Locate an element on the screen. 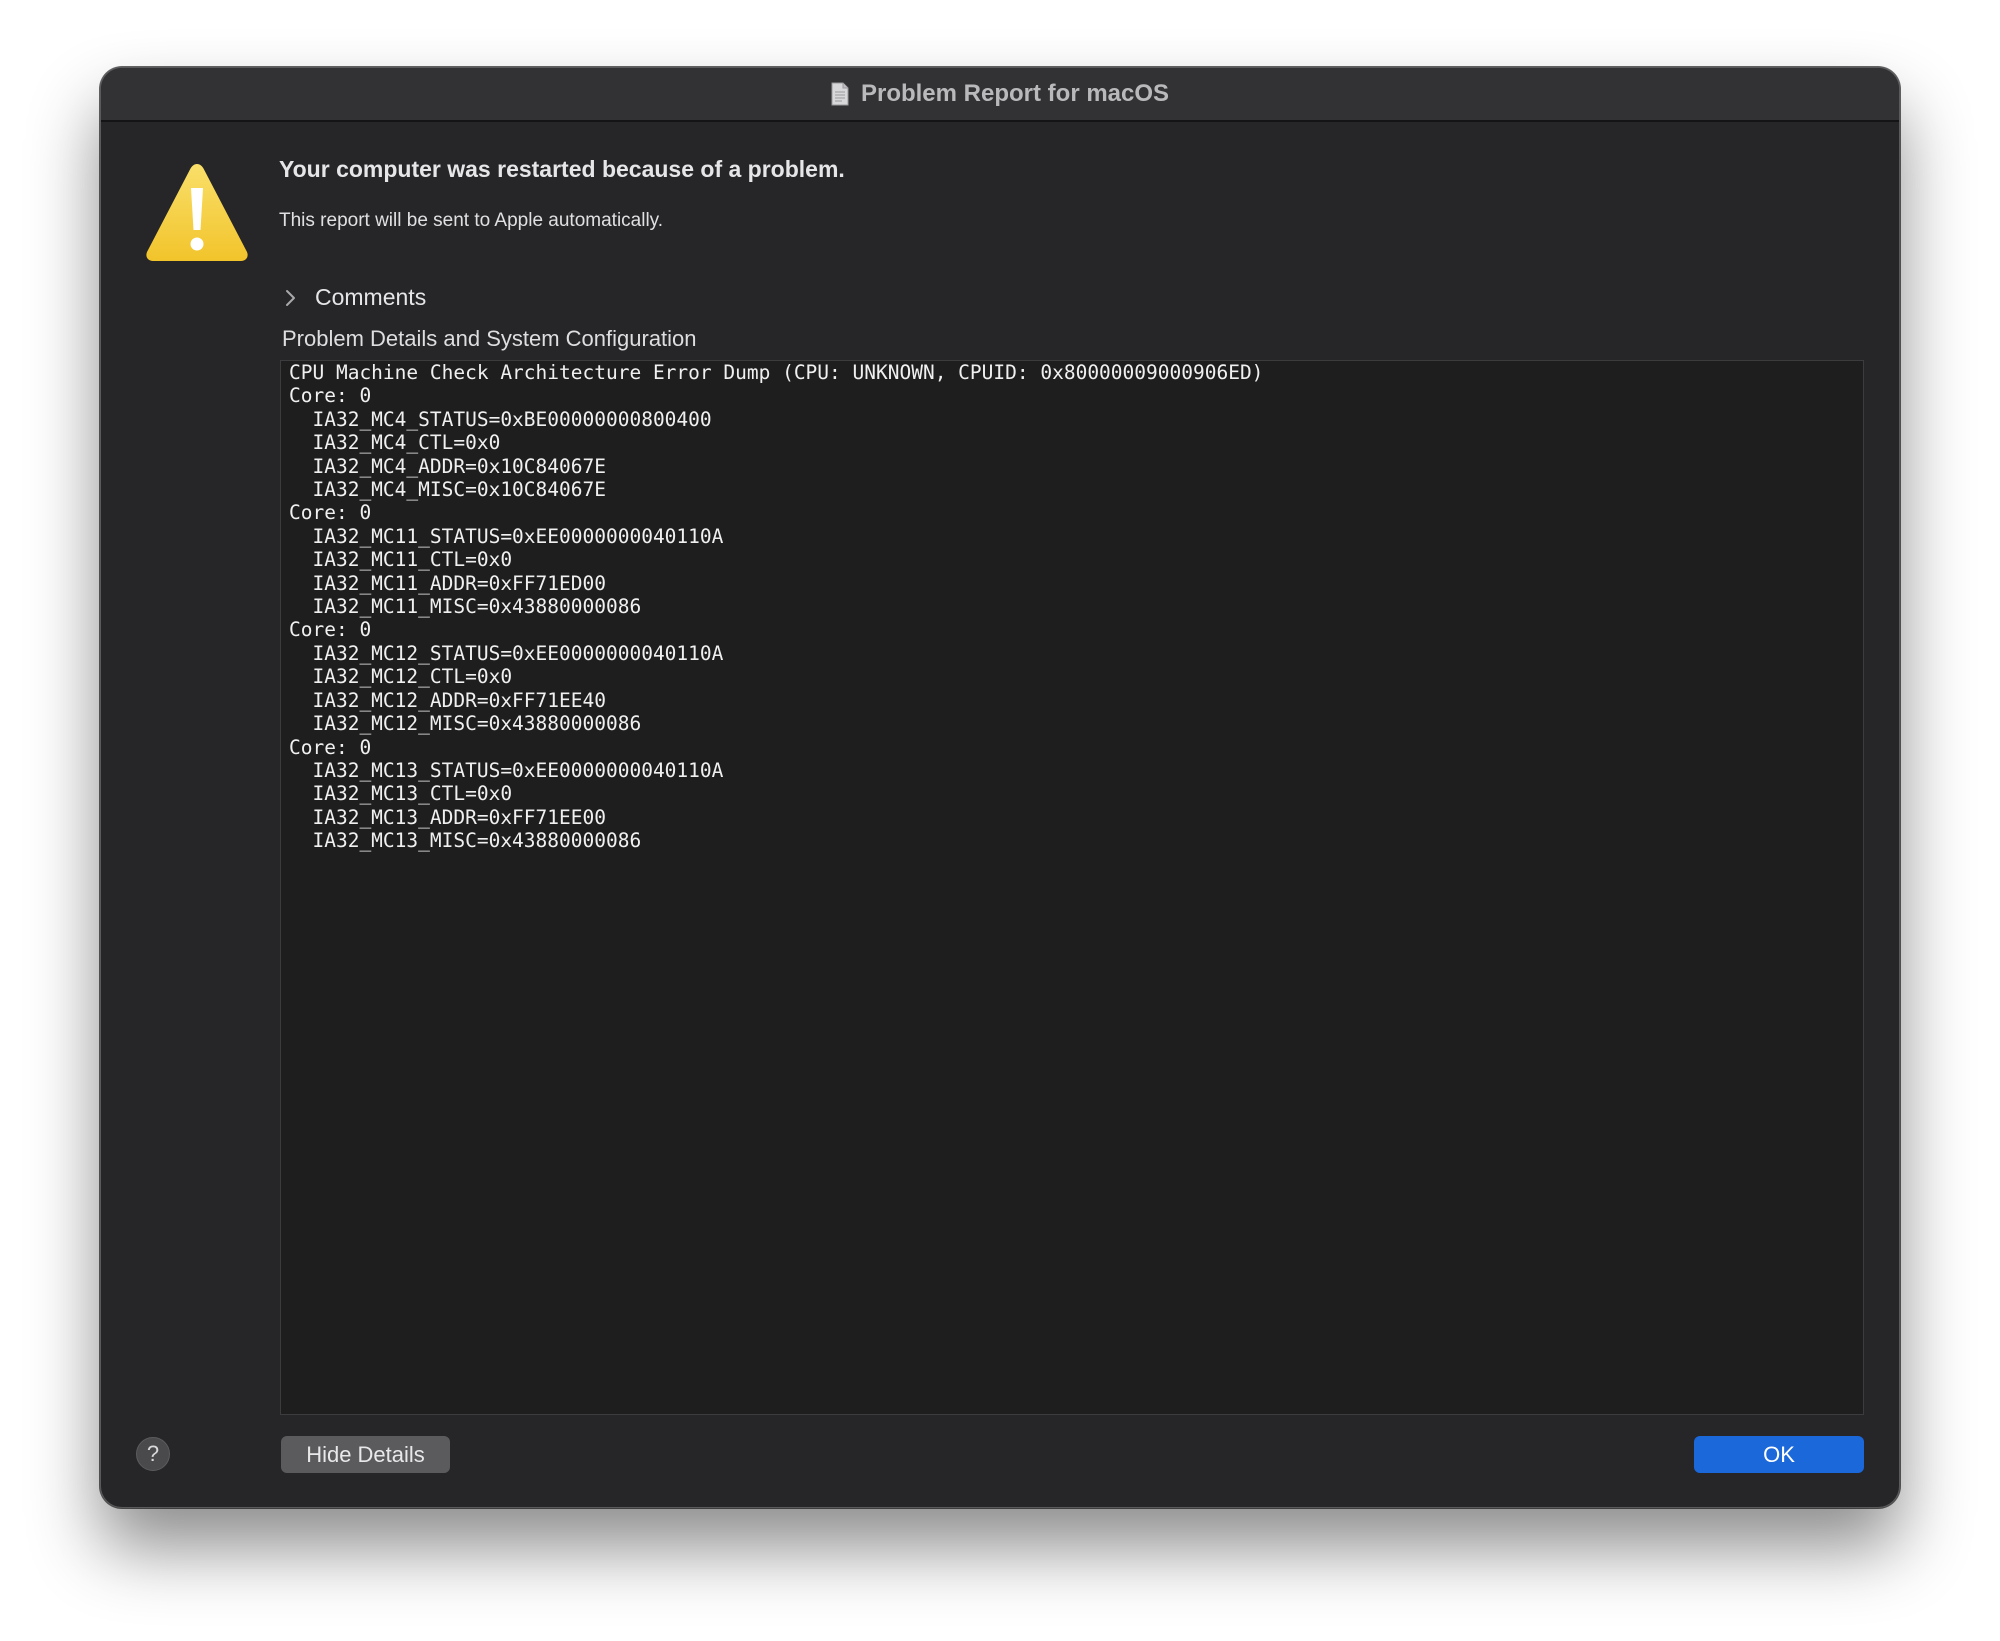  window-title: Problem Report for macOS is located at coordinates (1015, 93).